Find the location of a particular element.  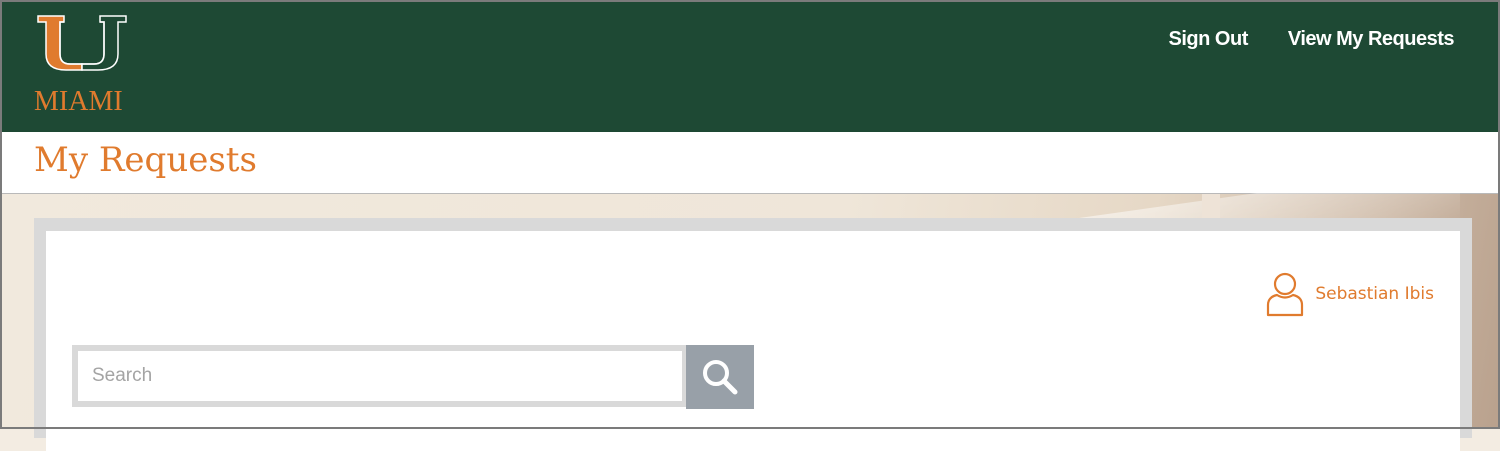

search-icon is located at coordinates (720, 377).